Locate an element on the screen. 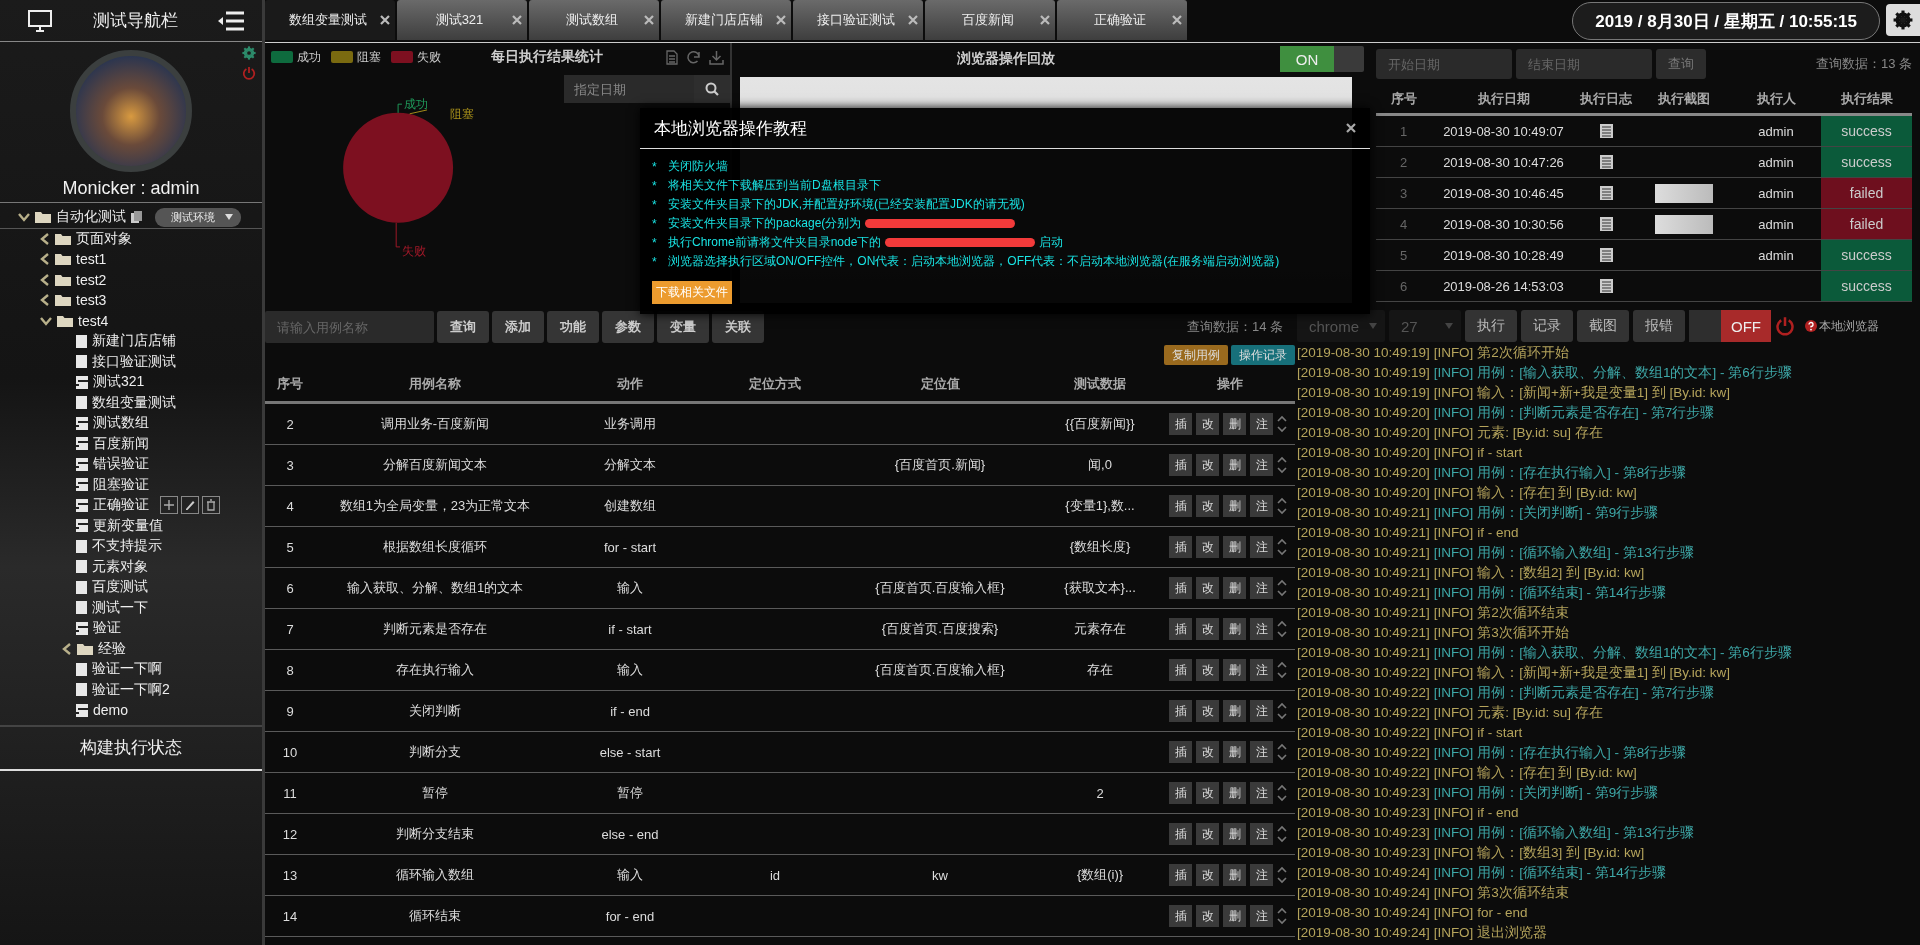 Image resolution: width=1920 pixels, height=945 pixels. document-icon is located at coordinates (672, 57).